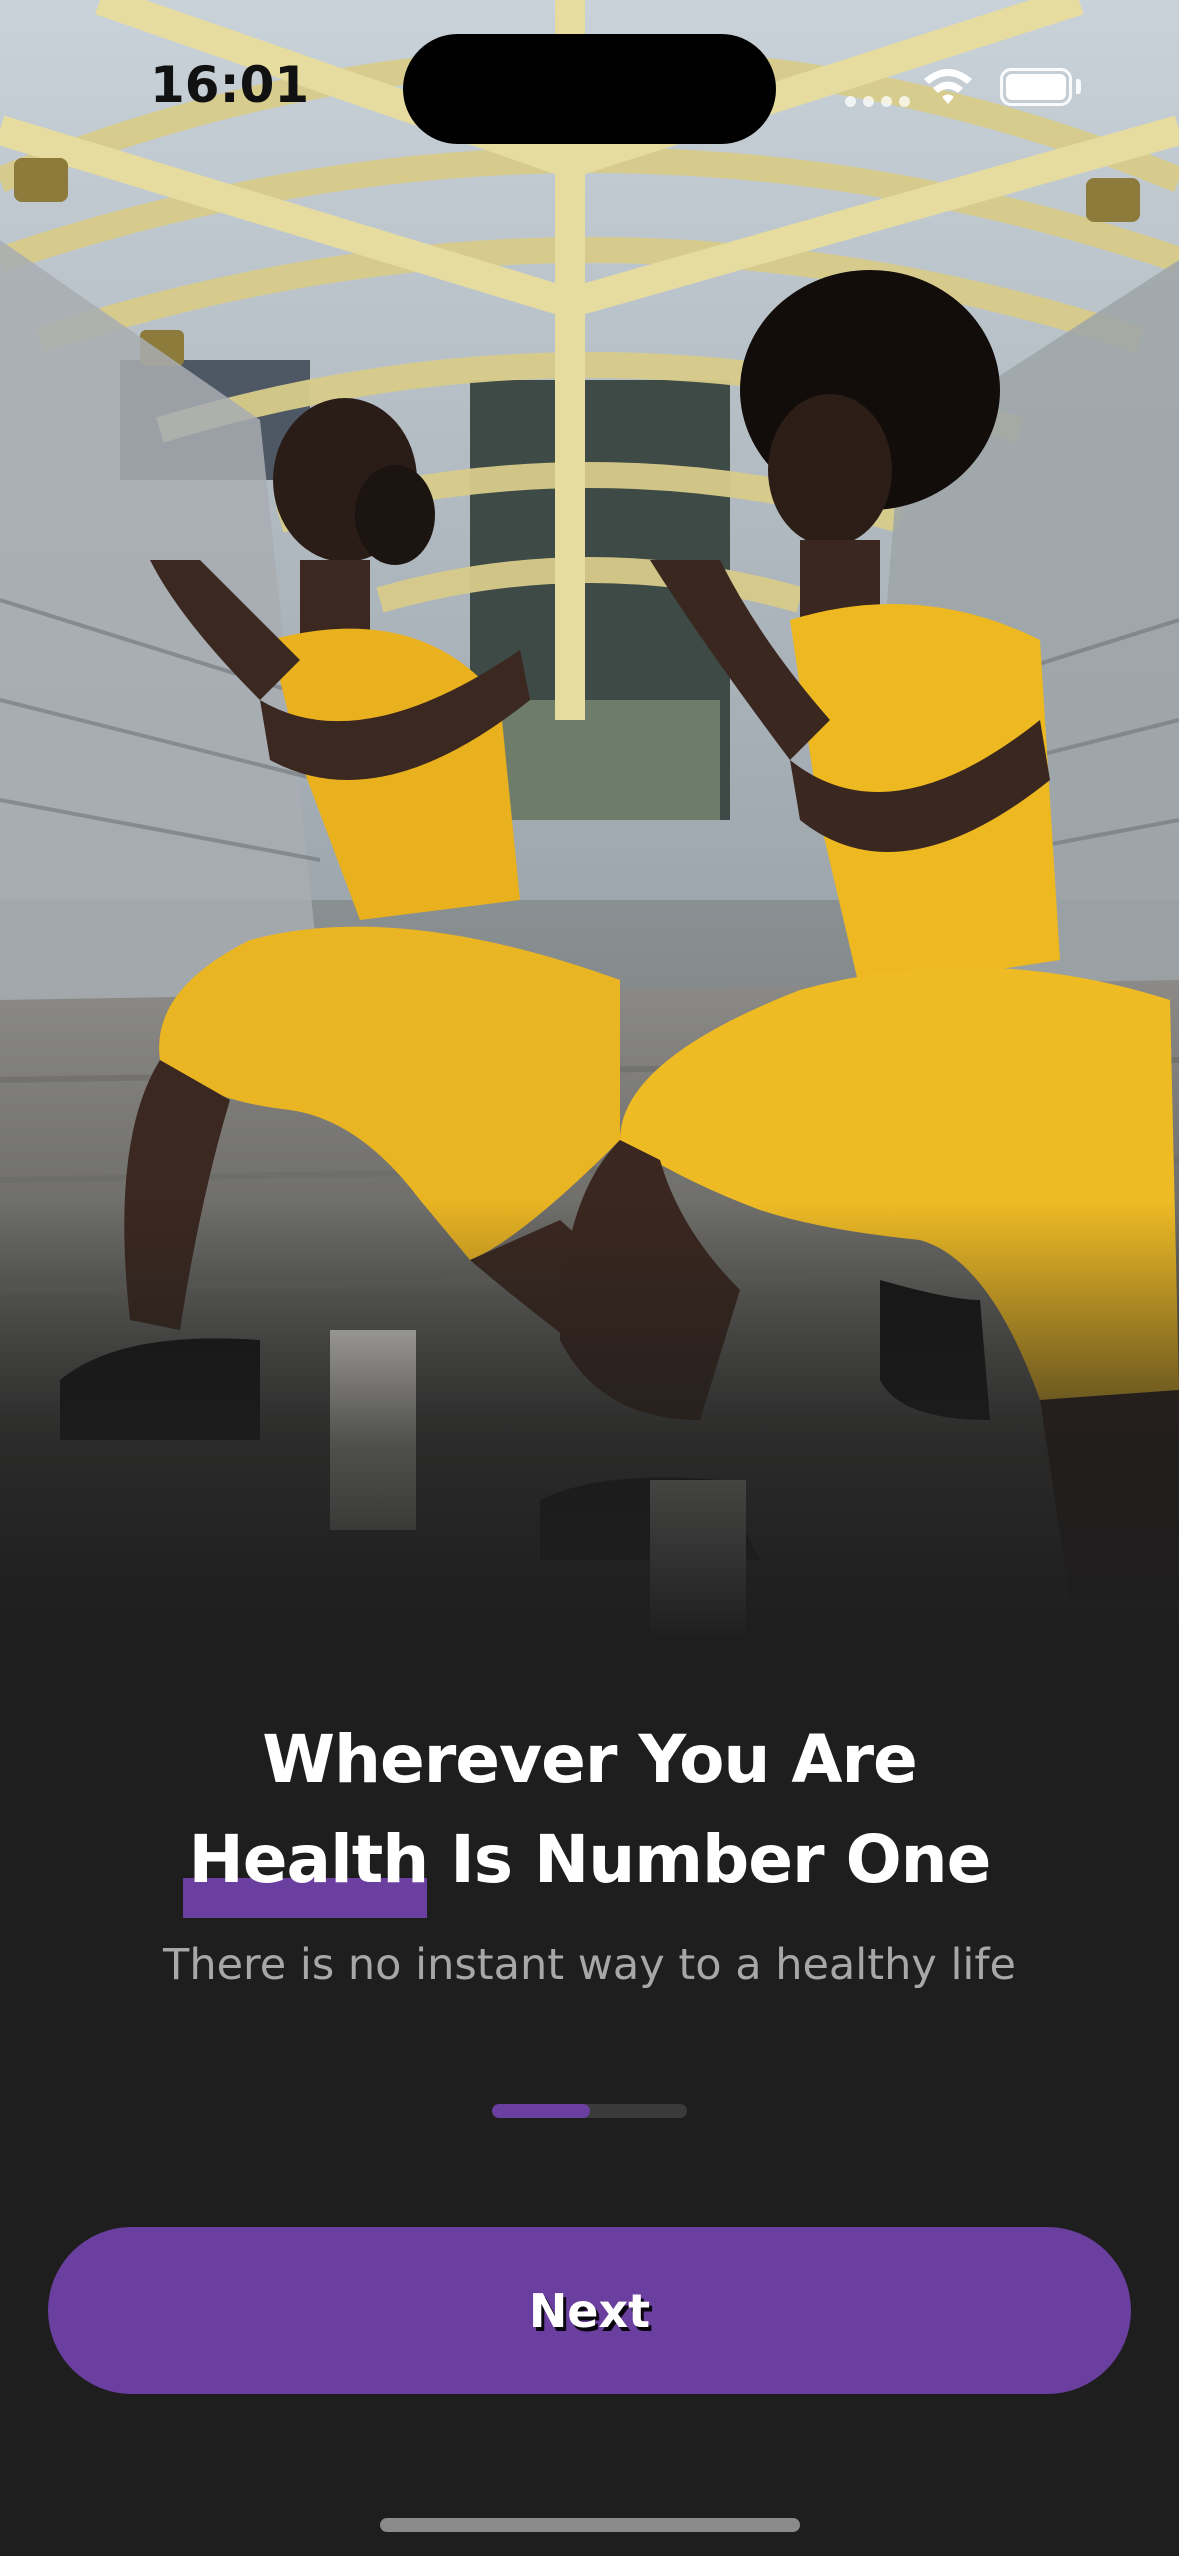  I want to click on onboarding-title: Wherever You Are Health Is Number One, so click(589, 1814).